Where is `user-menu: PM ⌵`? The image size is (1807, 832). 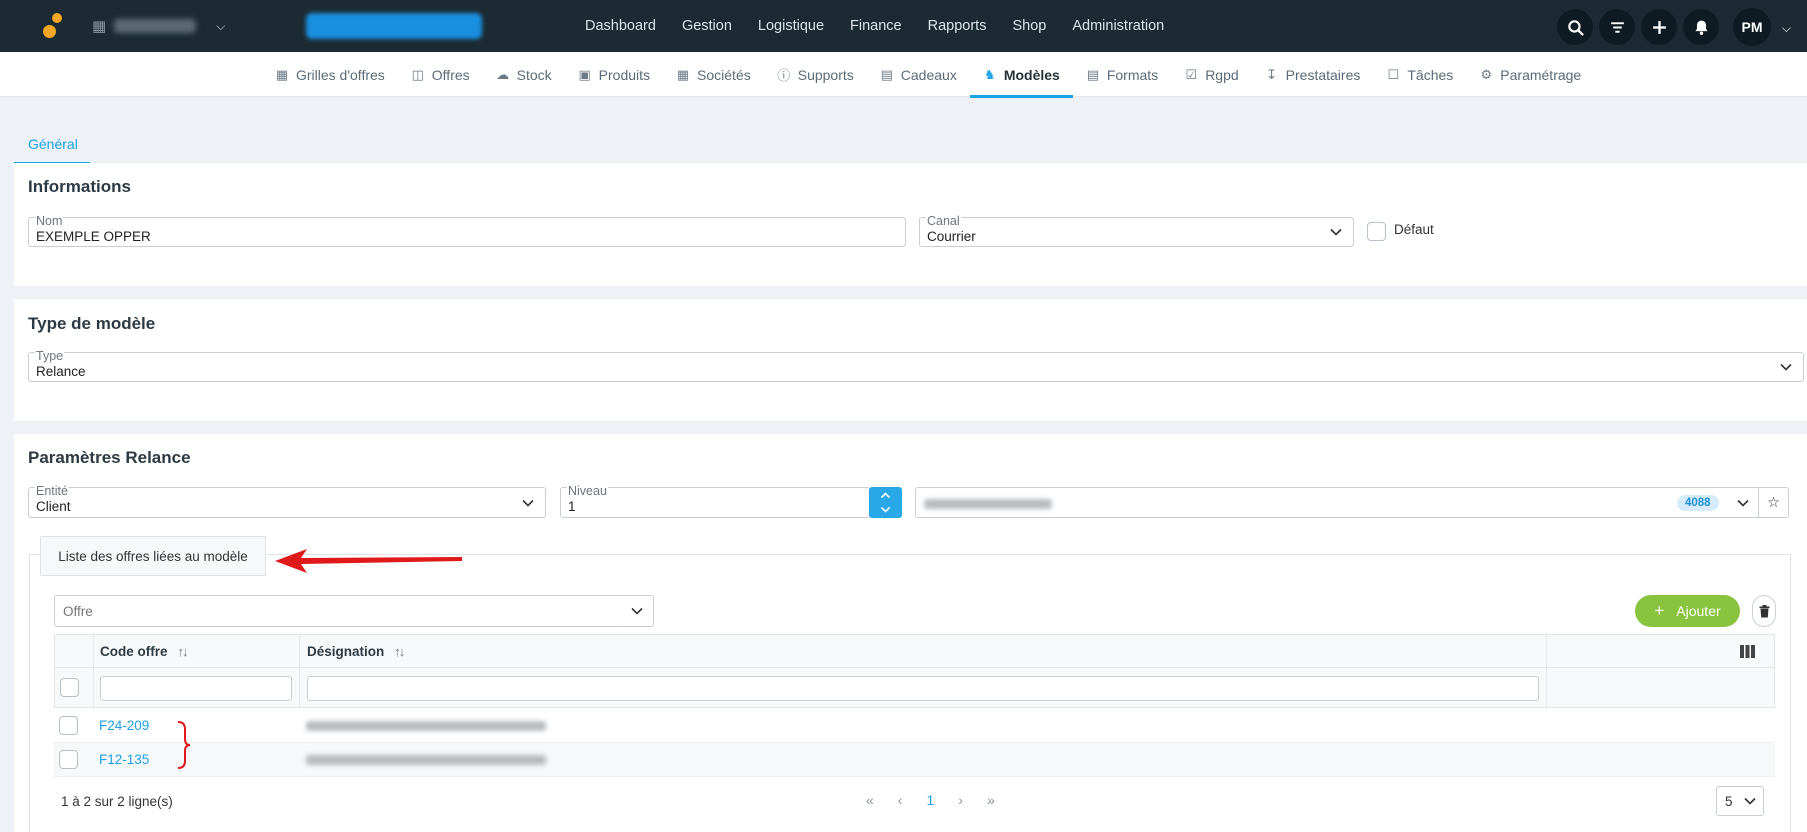 user-menu: PM ⌵ is located at coordinates (1758, 27).